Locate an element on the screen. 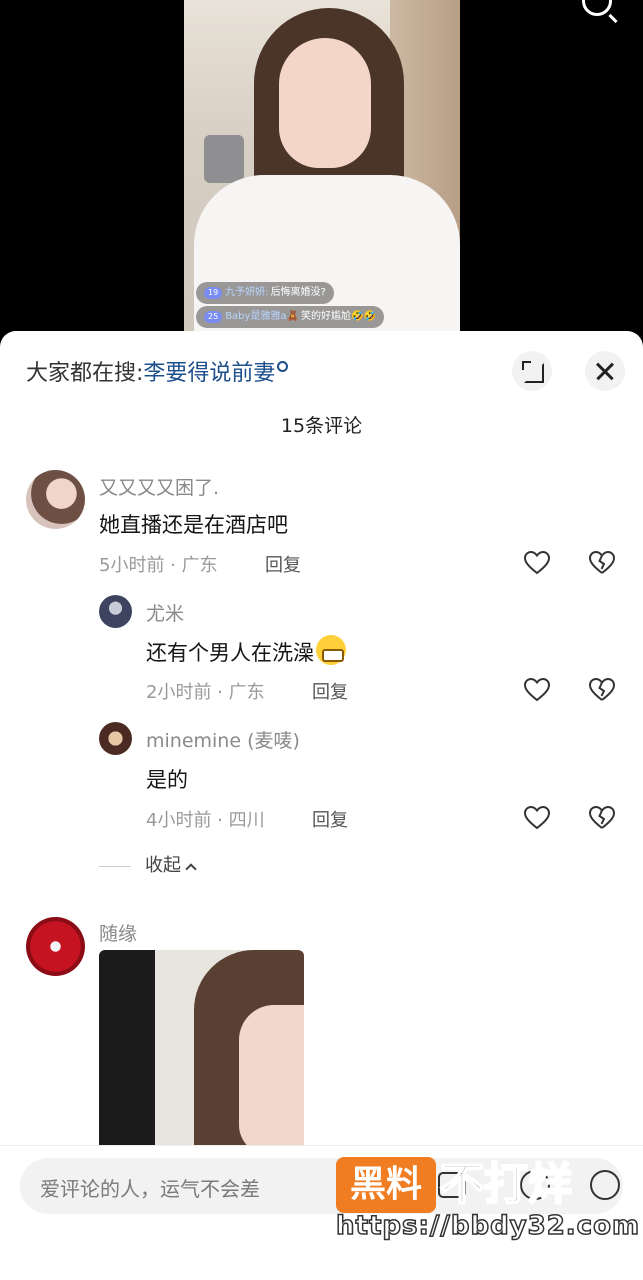 The height and width of the screenshot is (1280, 643). comment-text-content: 还有个男人在洗澡 is located at coordinates (230, 653).